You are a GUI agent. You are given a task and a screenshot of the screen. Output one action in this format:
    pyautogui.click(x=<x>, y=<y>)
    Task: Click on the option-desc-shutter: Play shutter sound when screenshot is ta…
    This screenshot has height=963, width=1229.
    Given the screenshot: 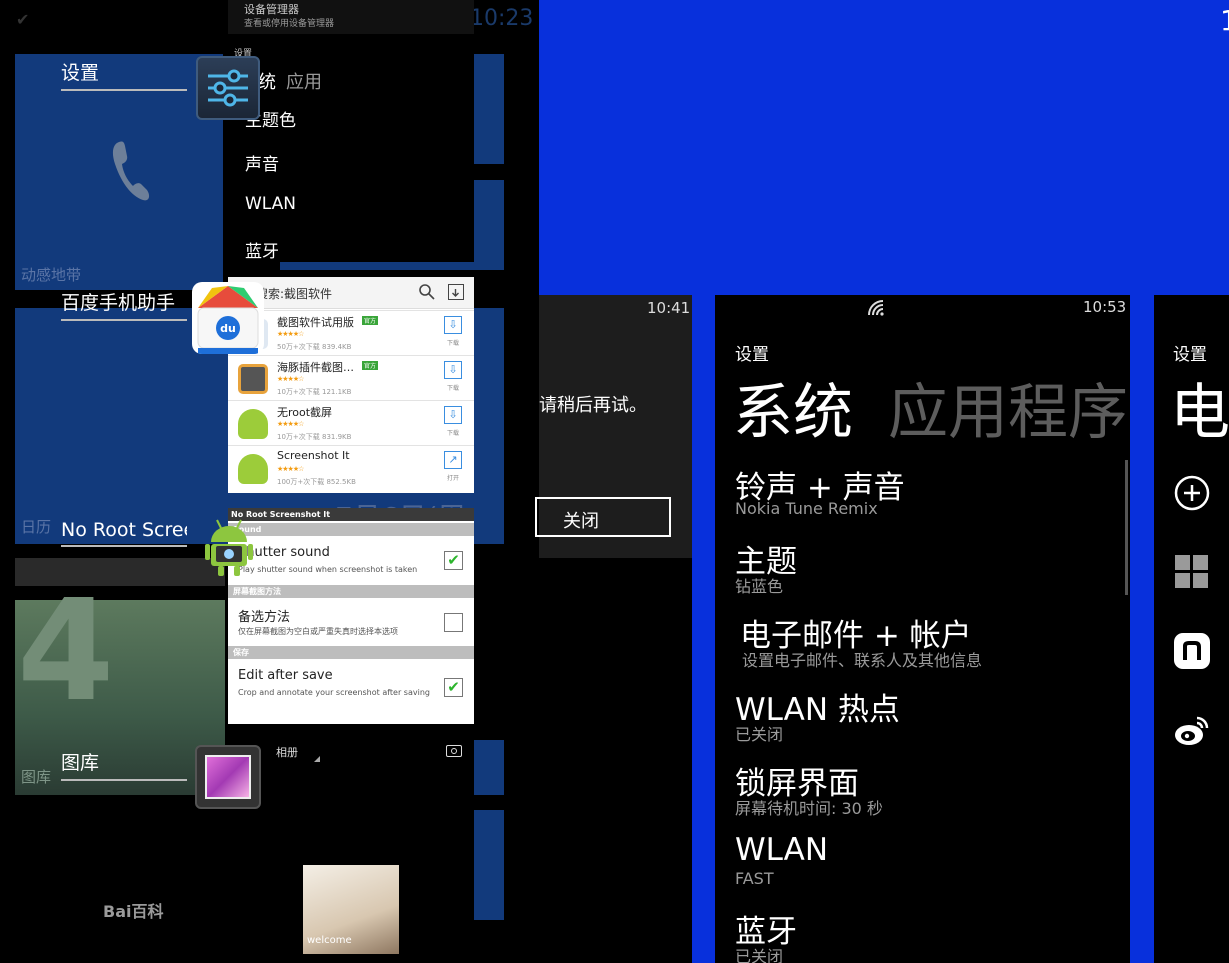 What is the action you would take?
    pyautogui.click(x=328, y=569)
    